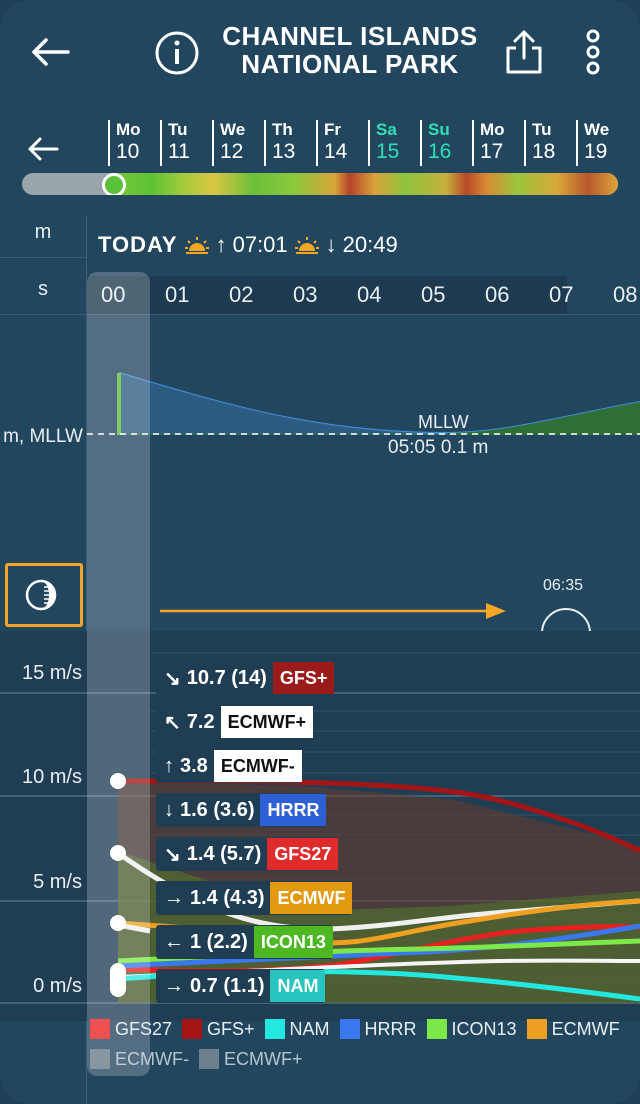  Describe the element at coordinates (378, 1029) in the screenshot. I see `legend-item: HRRR` at that location.